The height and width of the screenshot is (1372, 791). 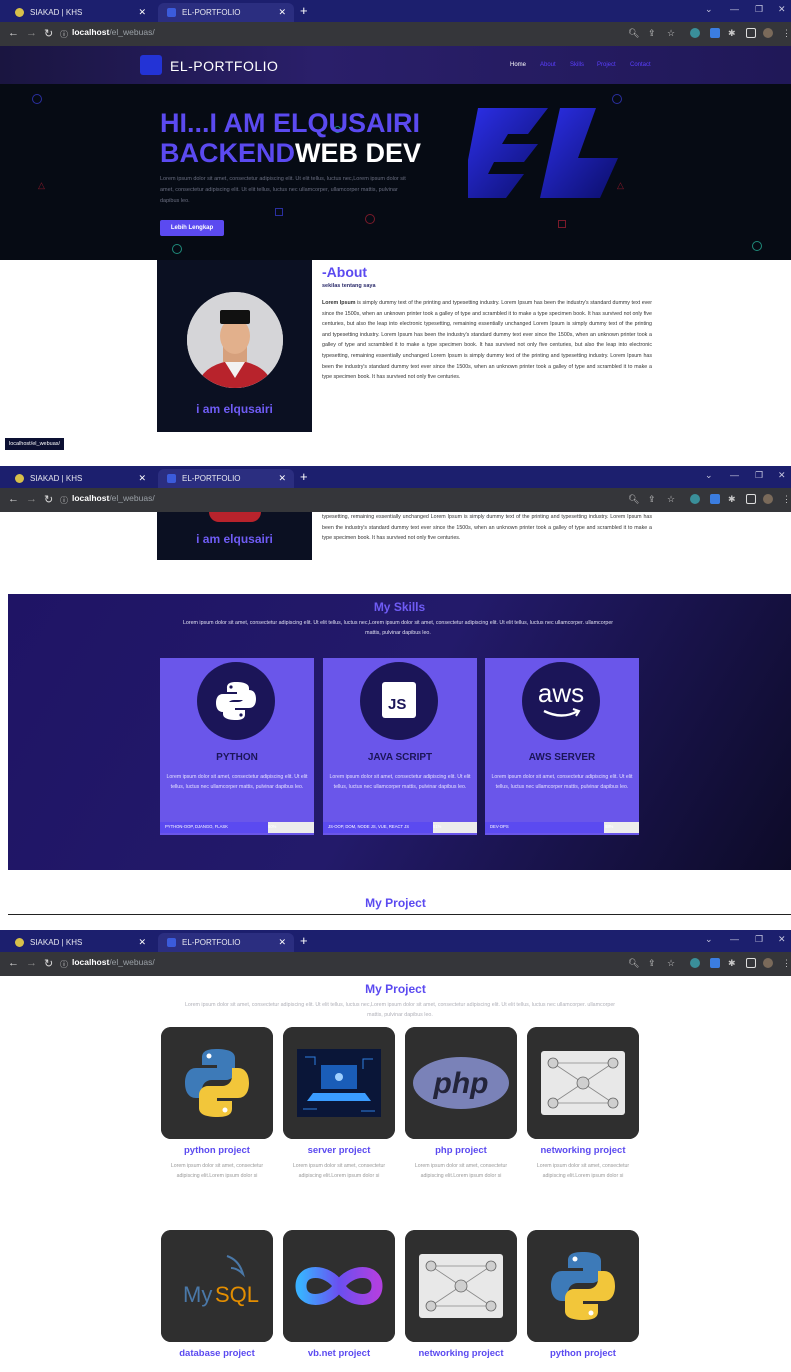 I want to click on javascript-logo-text: JS, so click(x=399, y=700).